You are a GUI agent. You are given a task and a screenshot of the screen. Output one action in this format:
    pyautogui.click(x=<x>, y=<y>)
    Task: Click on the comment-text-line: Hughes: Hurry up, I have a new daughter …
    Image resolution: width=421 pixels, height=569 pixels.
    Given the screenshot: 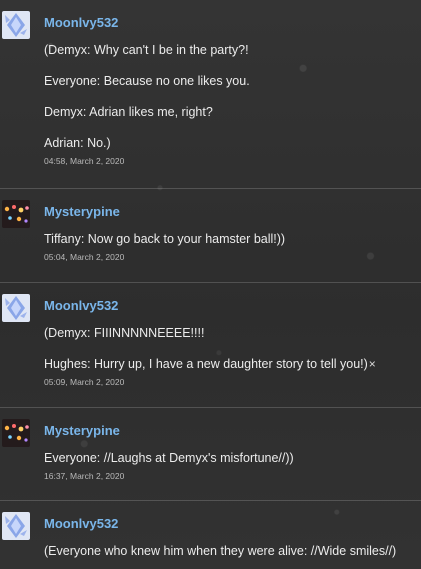 What is the action you would take?
    pyautogui.click(x=226, y=364)
    